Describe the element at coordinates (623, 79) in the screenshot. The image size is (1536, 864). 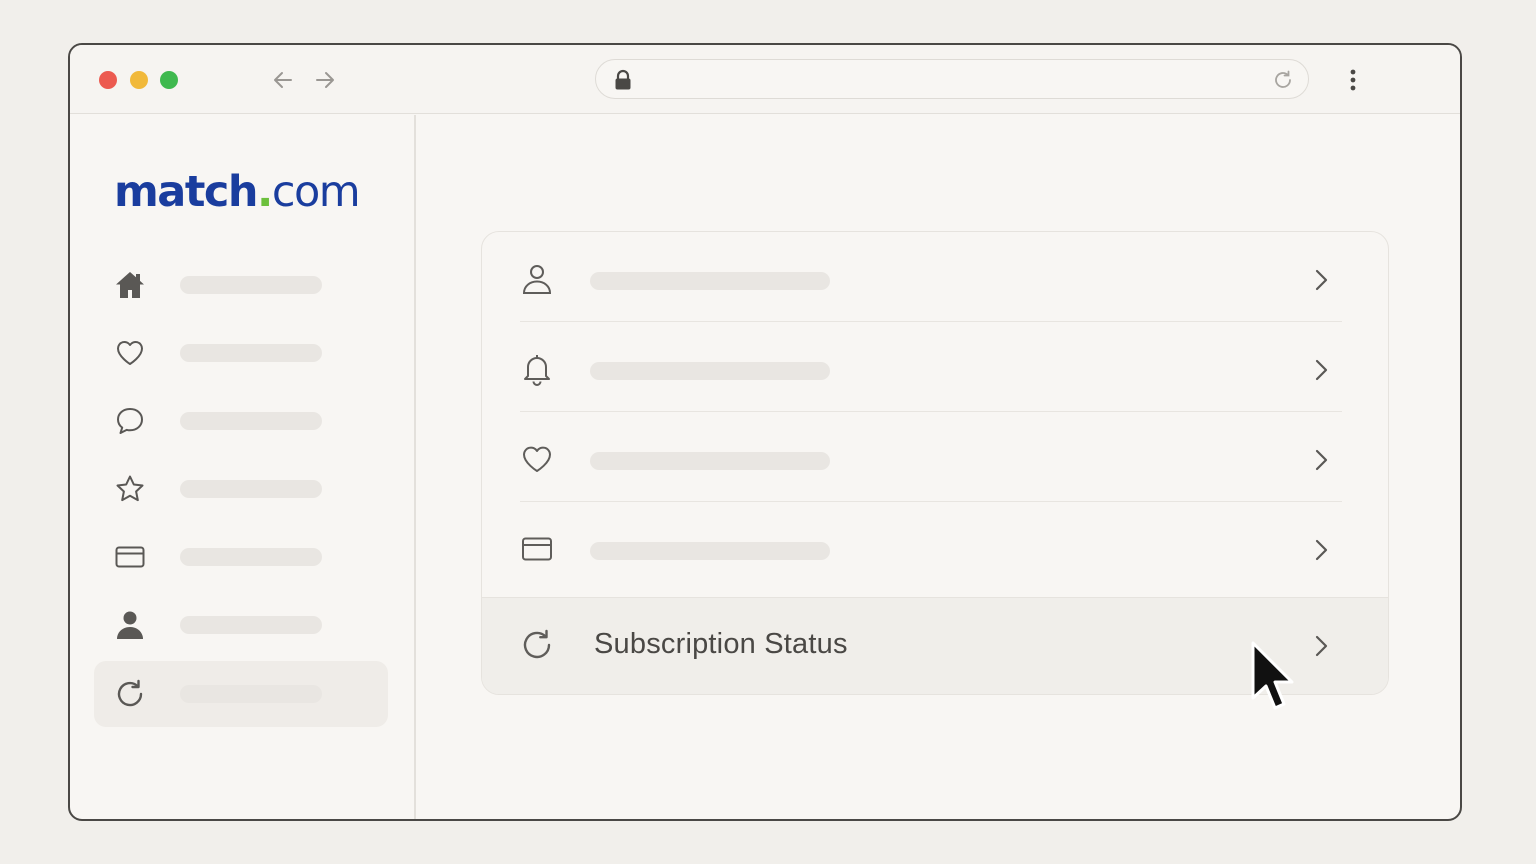
I see `lock-icon` at that location.